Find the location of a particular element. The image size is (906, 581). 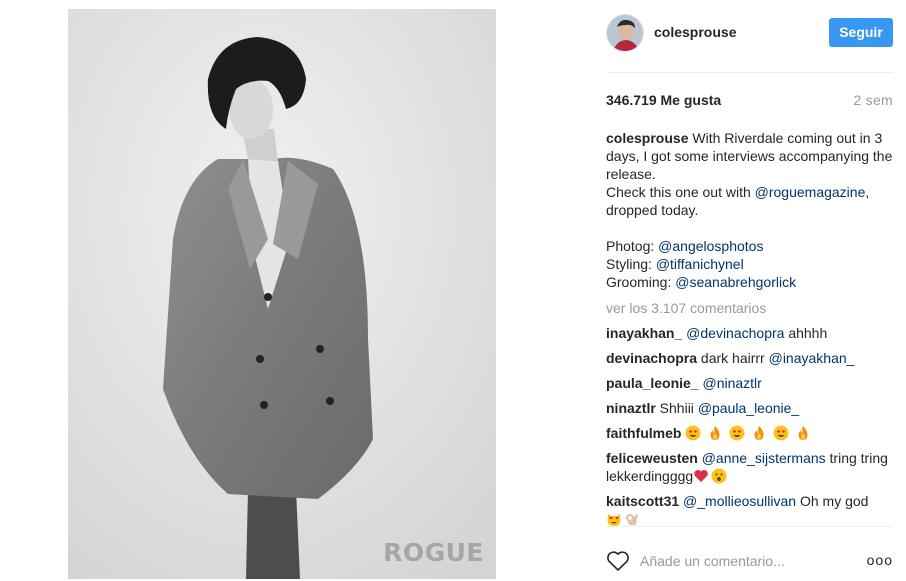

heart-eyes-cat-emoji is located at coordinates (614, 520).